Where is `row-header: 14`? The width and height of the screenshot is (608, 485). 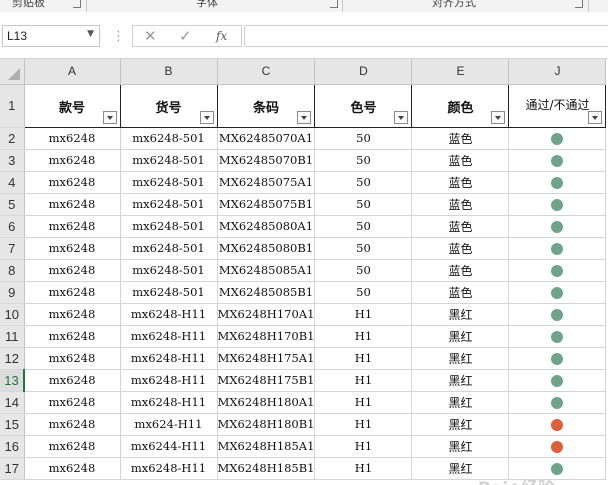 row-header: 14 is located at coordinates (12, 402).